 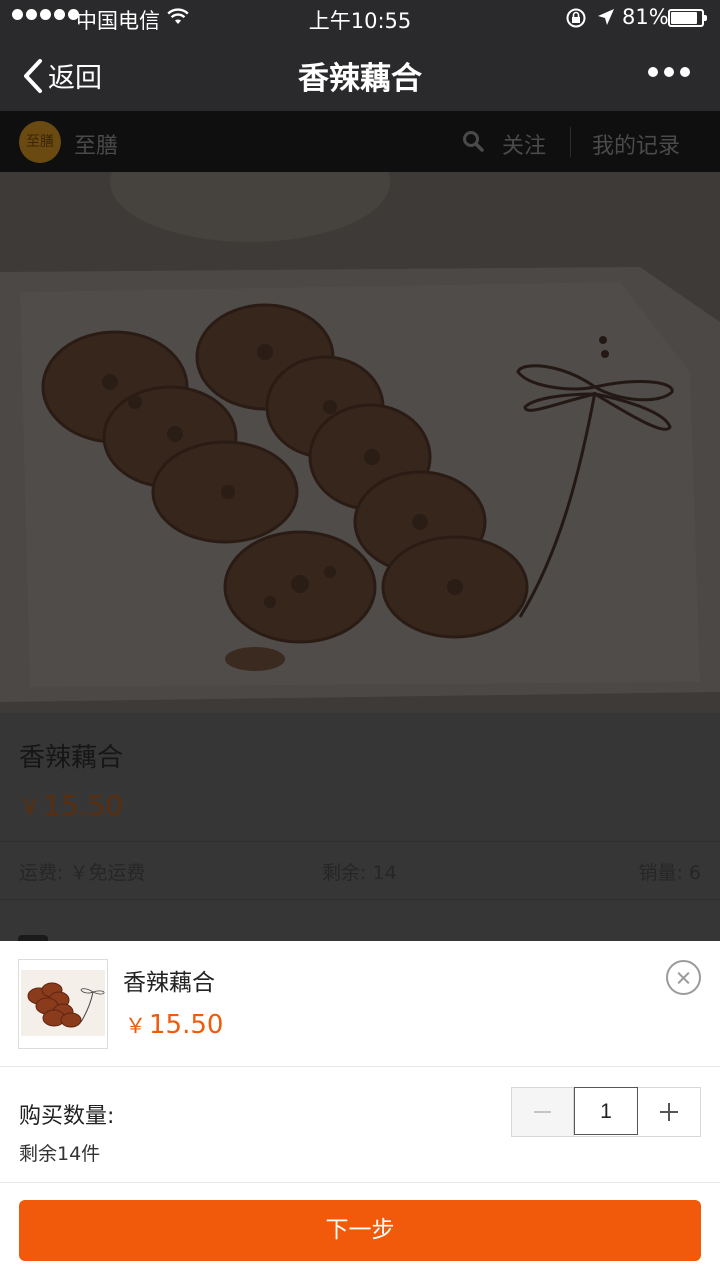 I want to click on shop-logo: 至膳, so click(x=40, y=142).